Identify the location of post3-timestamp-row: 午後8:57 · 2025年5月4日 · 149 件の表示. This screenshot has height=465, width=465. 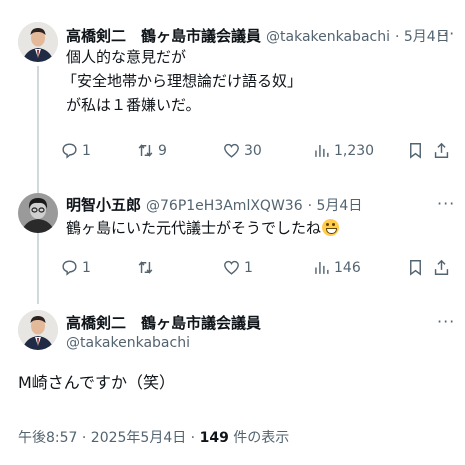
(153, 437).